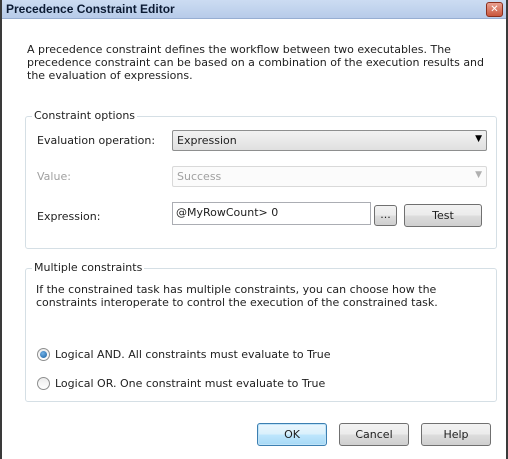  I want to click on value-dropdown: Success ▼, so click(329, 176).